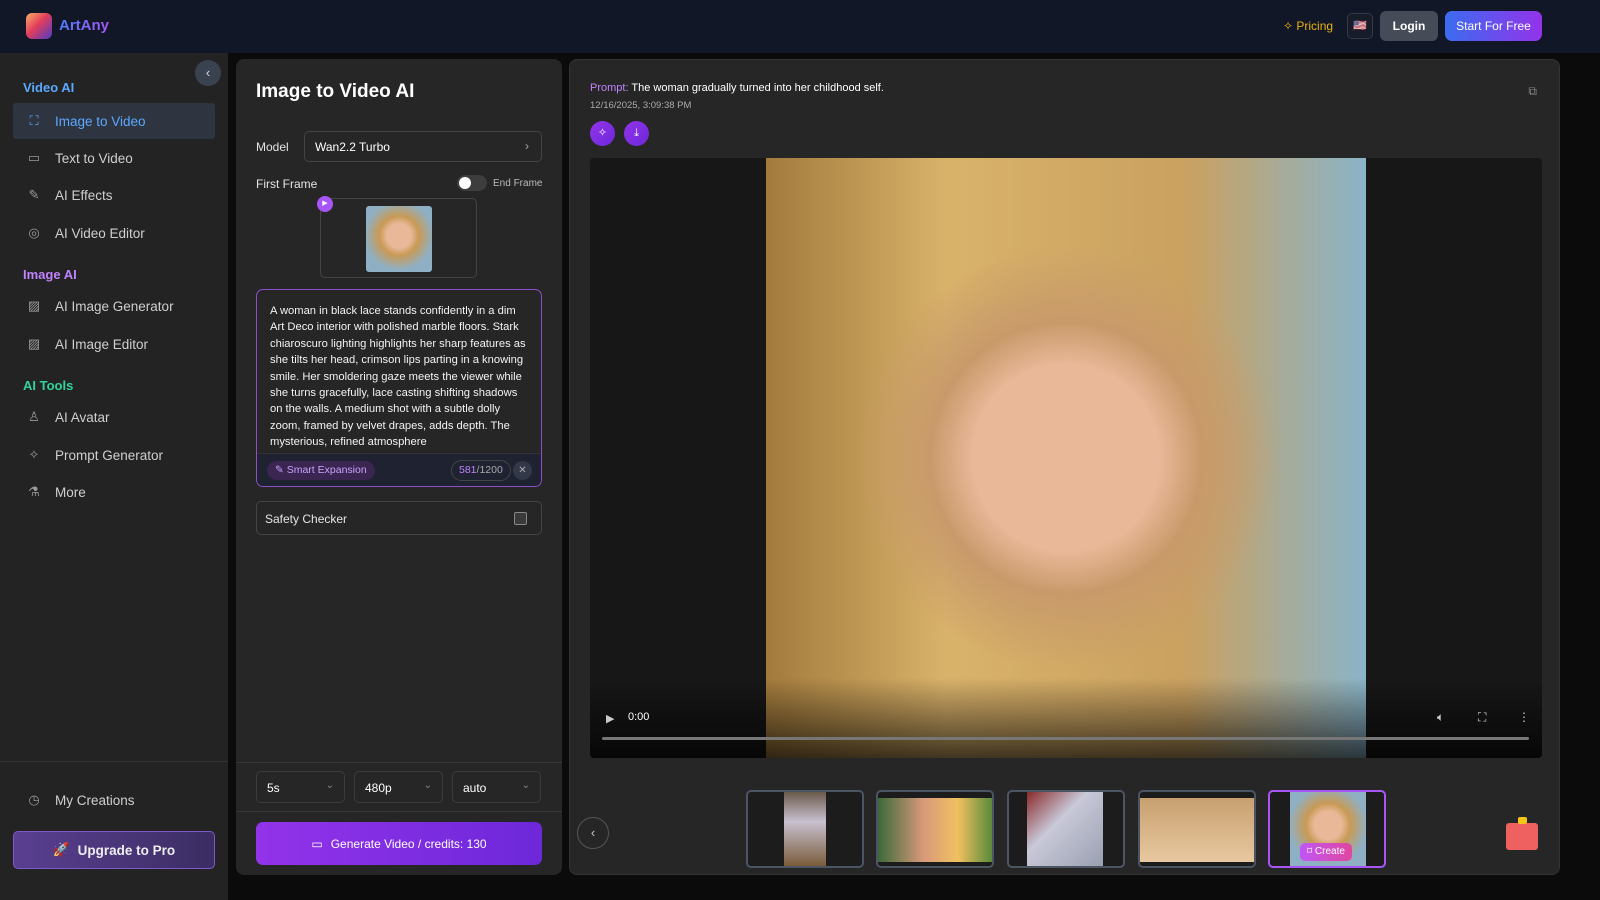 This screenshot has height=900, width=1600. Describe the element at coordinates (84, 195) in the screenshot. I see `sidebar-item-label: AI Effects` at that location.